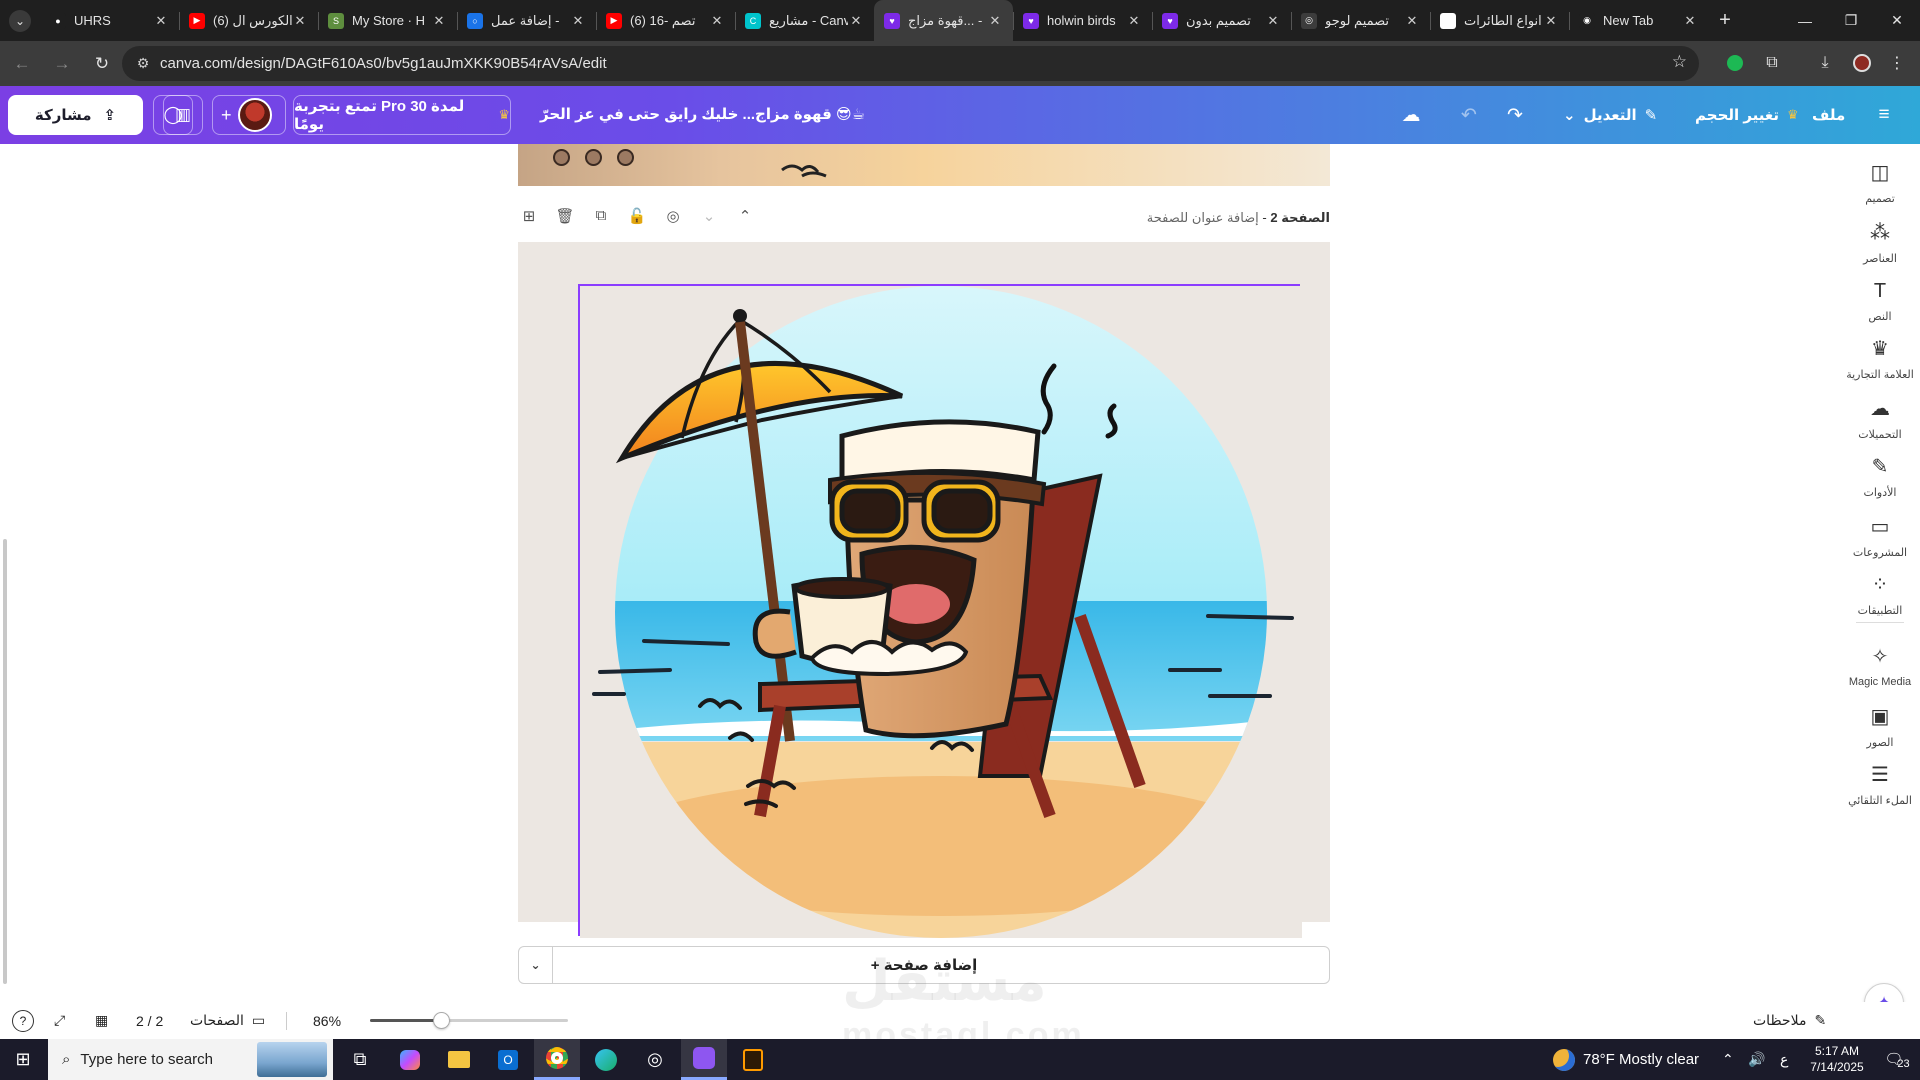  I want to click on browser-tab: ▶ (6) الكورس ال ✕, so click(248, 20).